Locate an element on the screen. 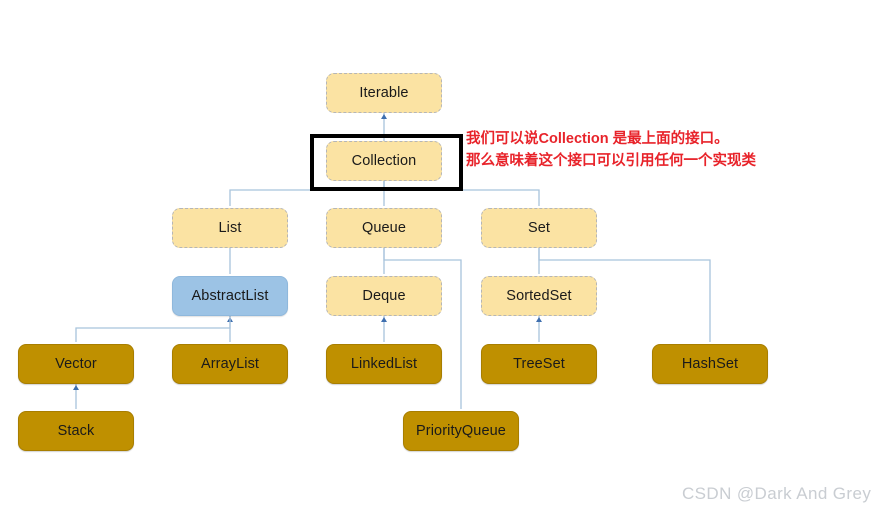 This screenshot has height=514, width=886. node-iterable: Iterable is located at coordinates (384, 93).